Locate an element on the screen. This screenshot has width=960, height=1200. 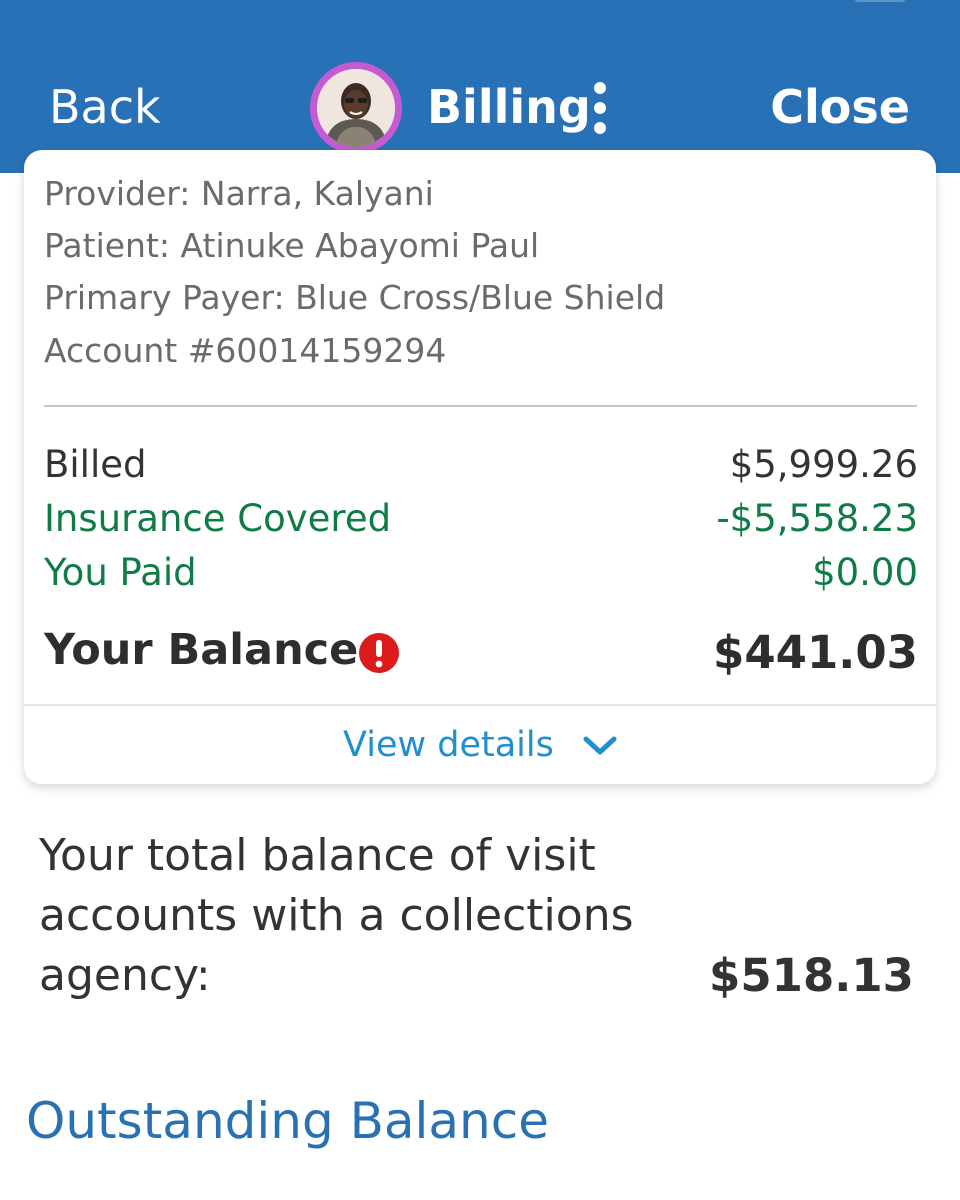
user-avatar-icon is located at coordinates (356, 108).